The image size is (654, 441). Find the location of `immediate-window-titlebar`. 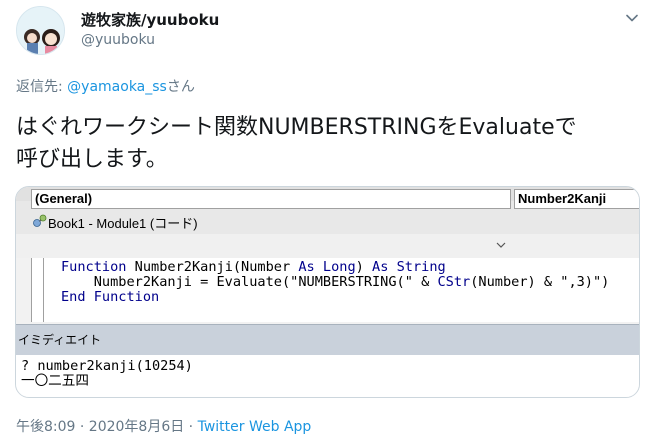

immediate-window-titlebar is located at coordinates (327, 339).